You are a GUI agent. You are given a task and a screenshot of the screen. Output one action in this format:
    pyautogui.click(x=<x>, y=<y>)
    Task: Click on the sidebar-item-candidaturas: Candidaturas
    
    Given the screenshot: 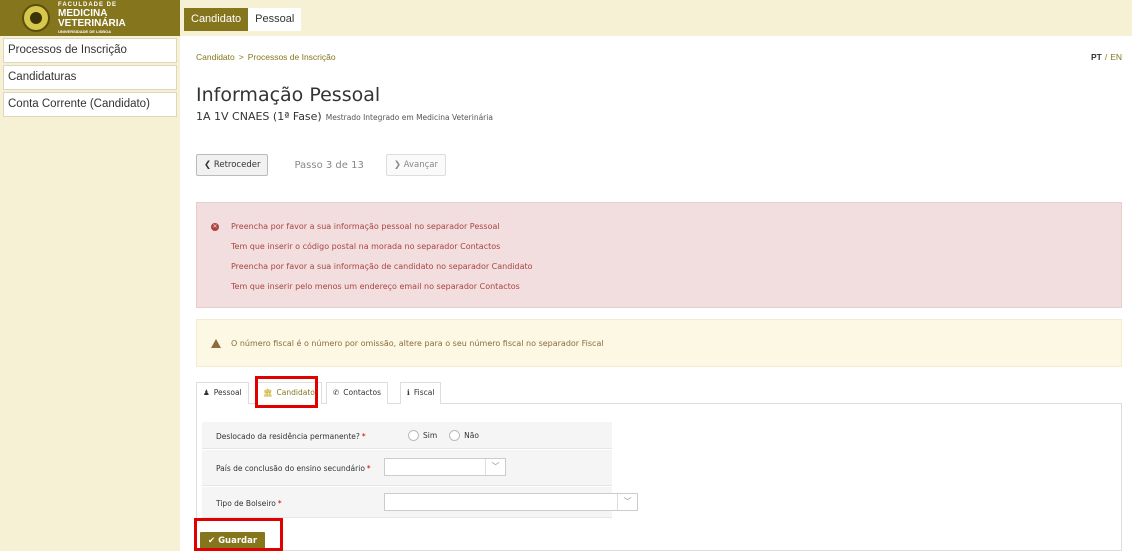 What is the action you would take?
    pyautogui.click(x=90, y=77)
    